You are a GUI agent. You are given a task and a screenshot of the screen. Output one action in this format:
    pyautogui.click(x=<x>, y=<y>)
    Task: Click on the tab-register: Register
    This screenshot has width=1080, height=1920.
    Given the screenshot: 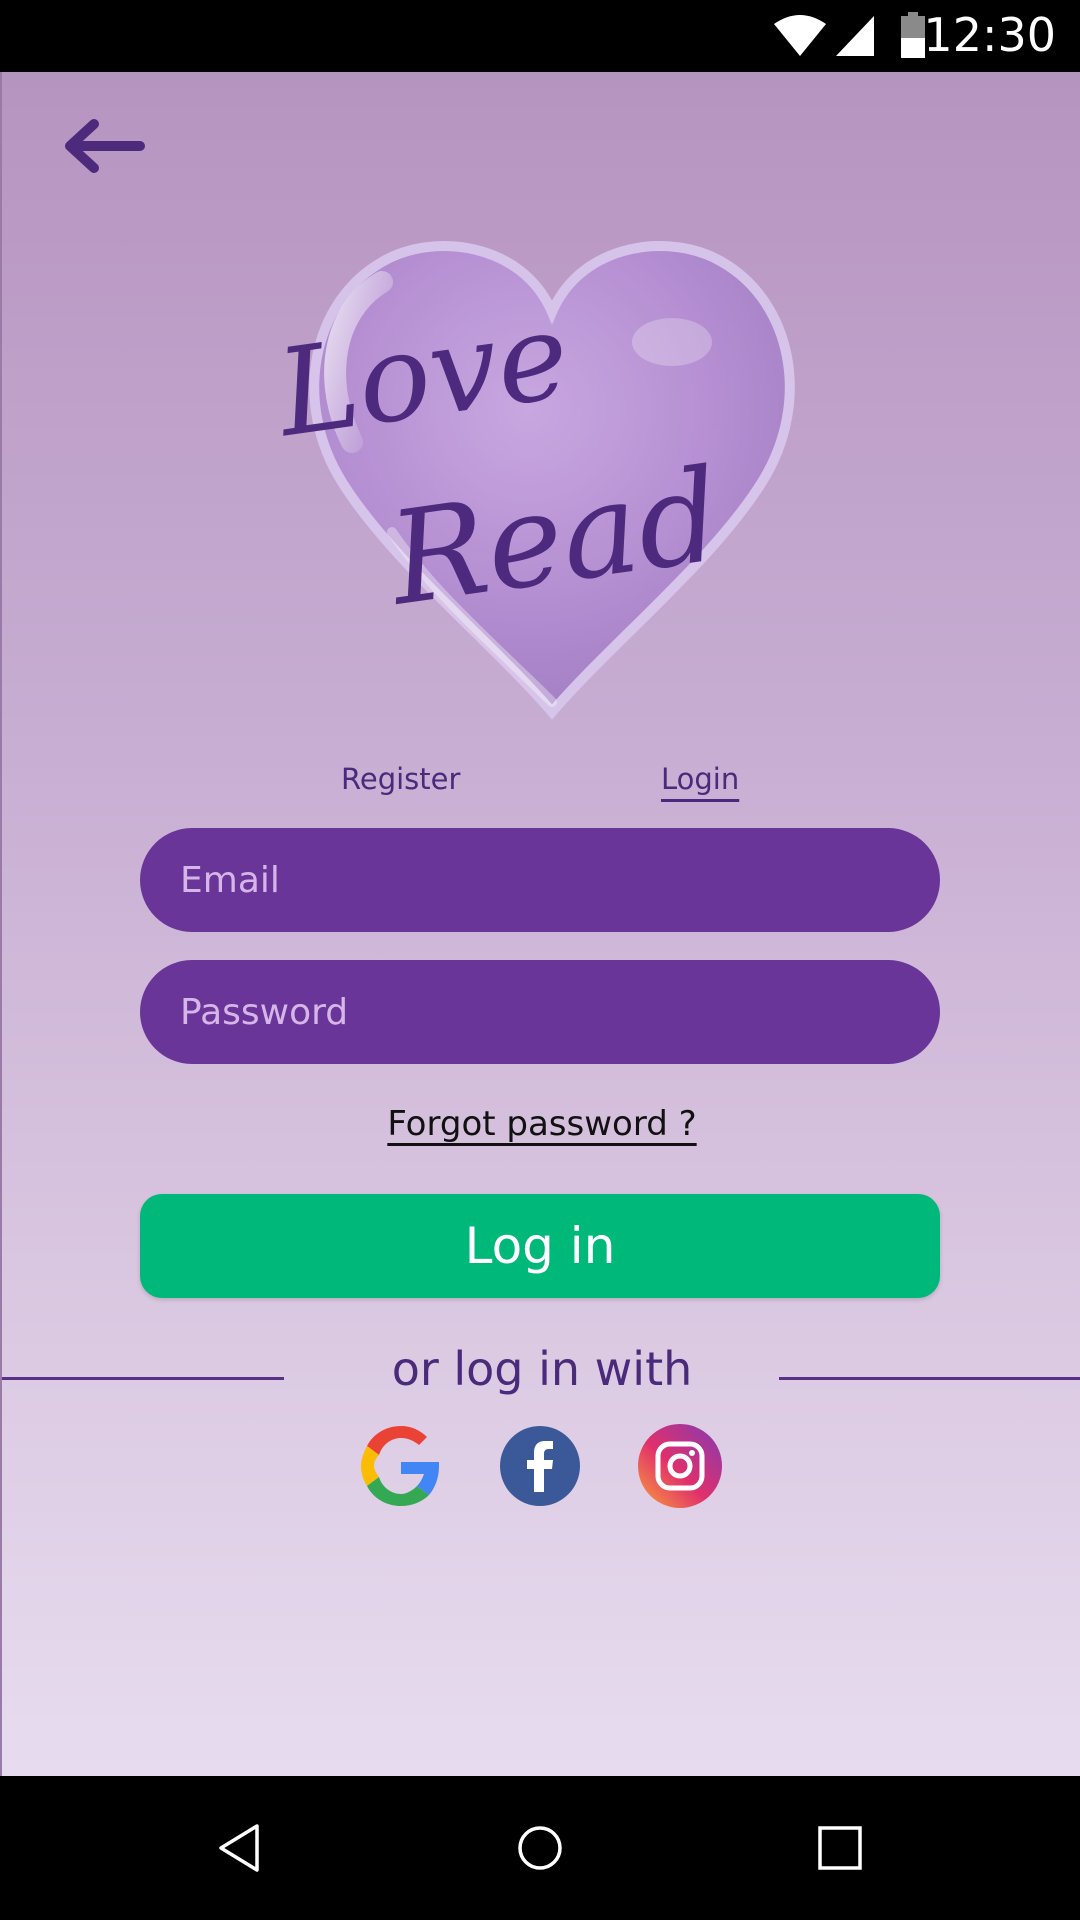 What is the action you would take?
    pyautogui.click(x=400, y=779)
    